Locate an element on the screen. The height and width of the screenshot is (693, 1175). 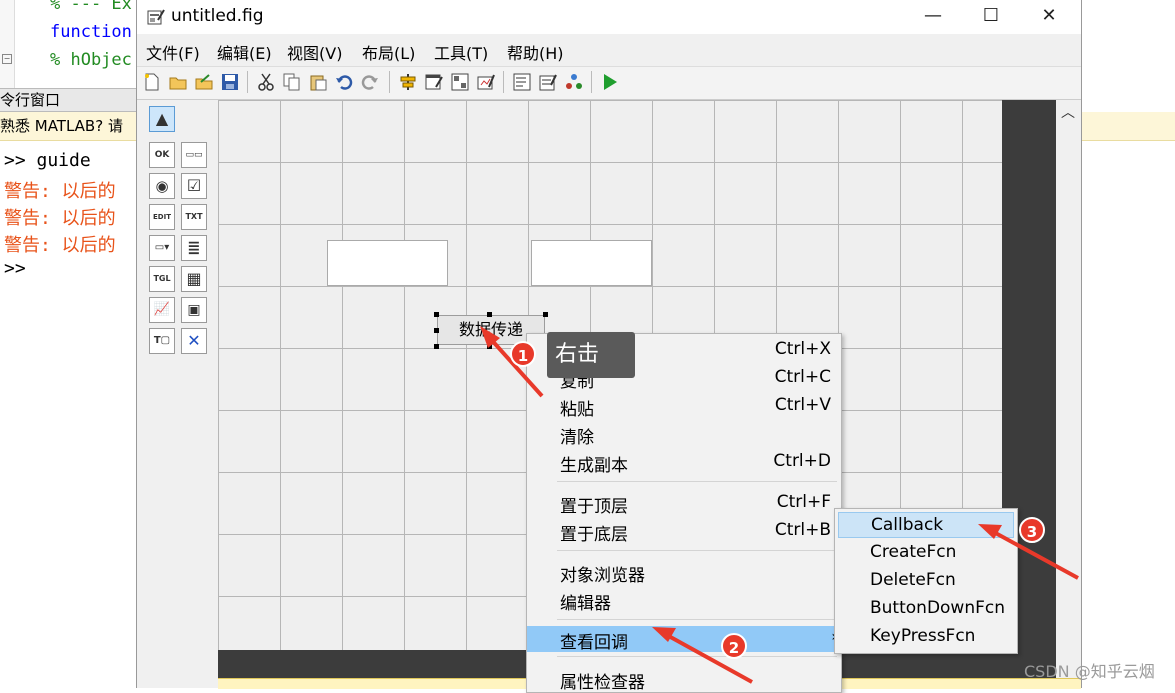
step-badge-1: 1 is located at coordinates (523, 354).